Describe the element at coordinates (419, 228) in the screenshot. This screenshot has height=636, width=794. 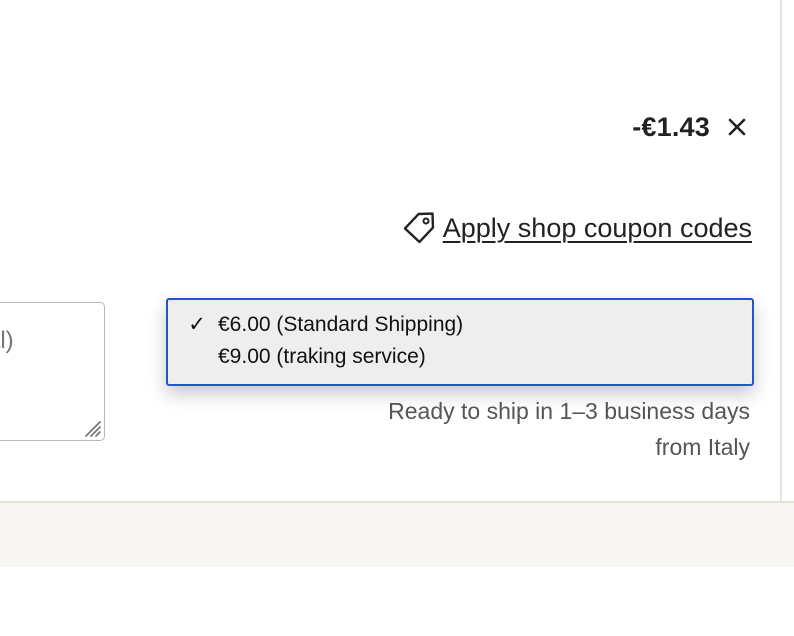
I see `tag-icon` at that location.